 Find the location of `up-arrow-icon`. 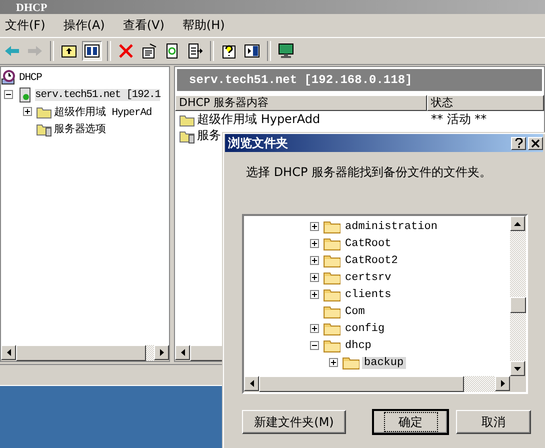

up-arrow-icon is located at coordinates (517, 224).